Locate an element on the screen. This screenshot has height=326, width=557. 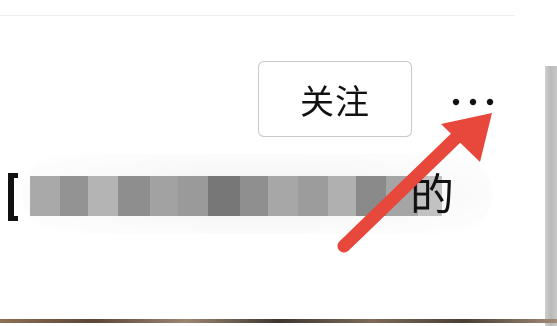
side-scrollbar is located at coordinates (551, 196).